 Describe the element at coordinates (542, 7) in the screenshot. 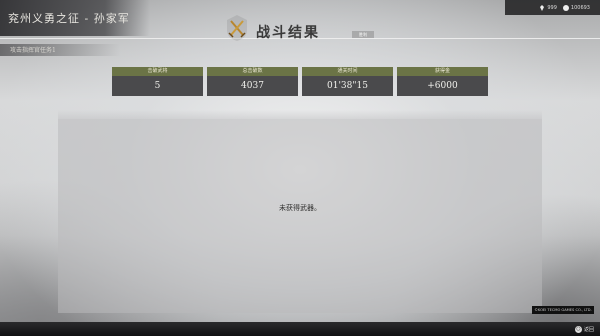

I see `gem-icon` at that location.